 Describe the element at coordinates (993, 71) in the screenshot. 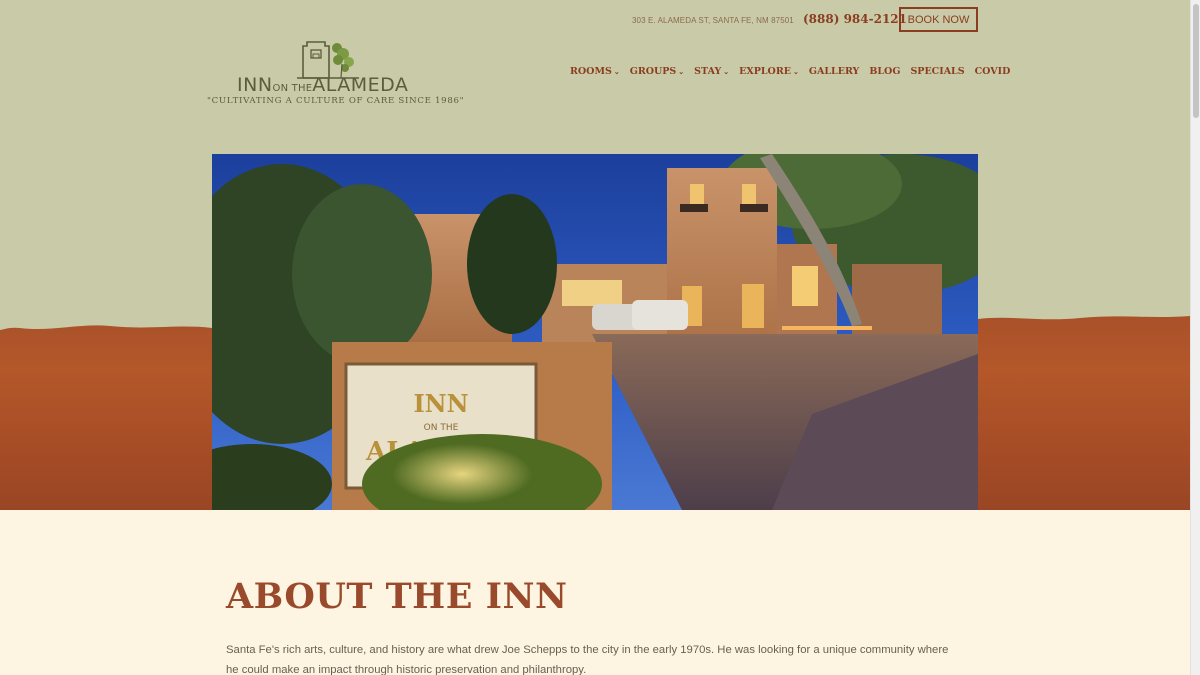

I see `nav-item-covid: COVID` at that location.